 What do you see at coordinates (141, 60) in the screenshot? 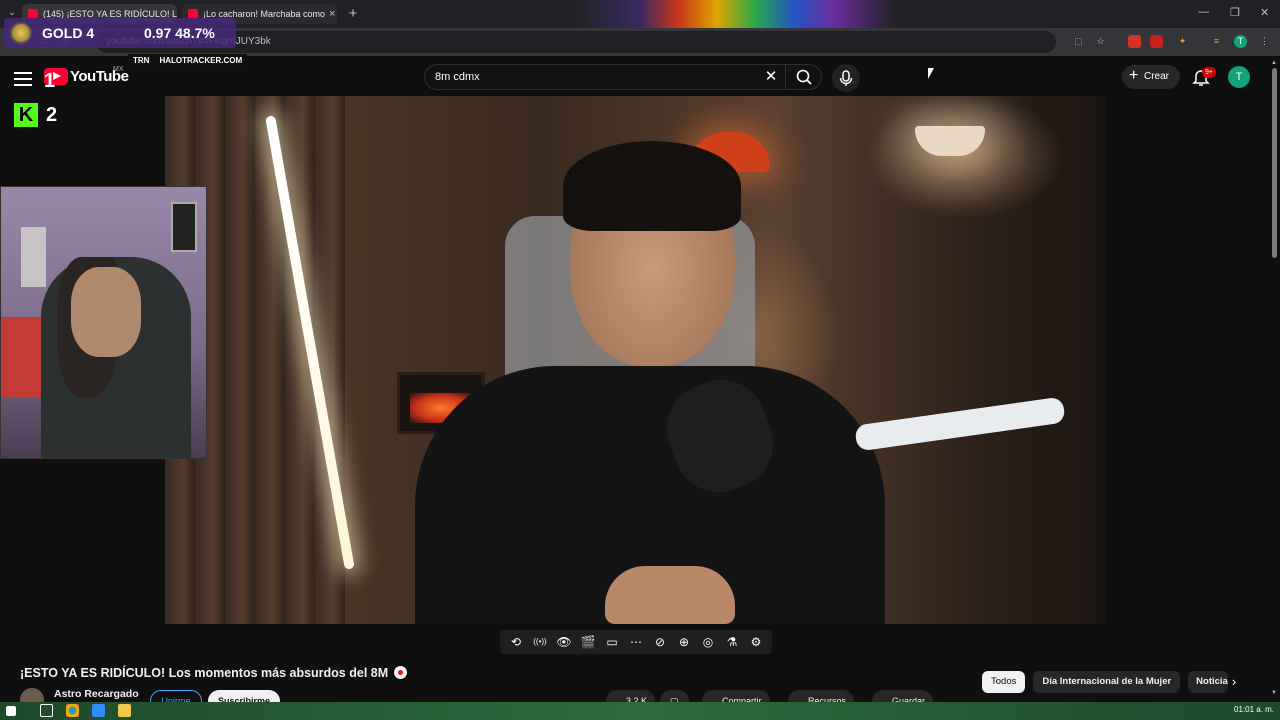
I see `trn-label: TRN` at bounding box center [141, 60].